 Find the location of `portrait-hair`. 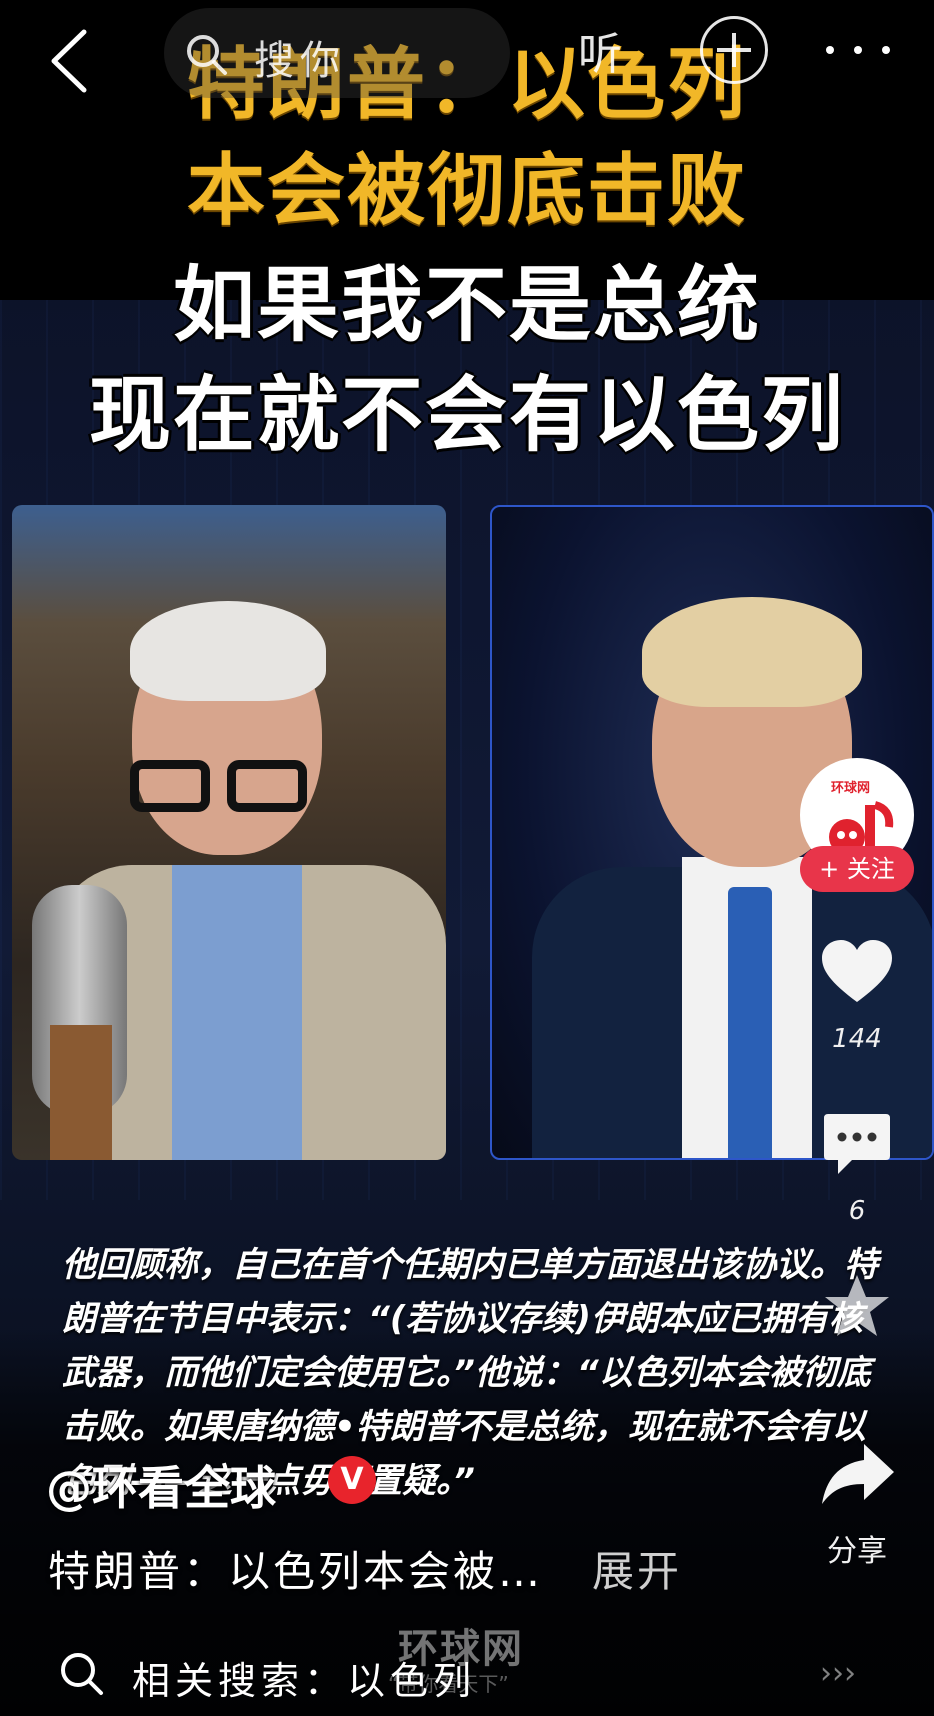

portrait-hair is located at coordinates (752, 652).